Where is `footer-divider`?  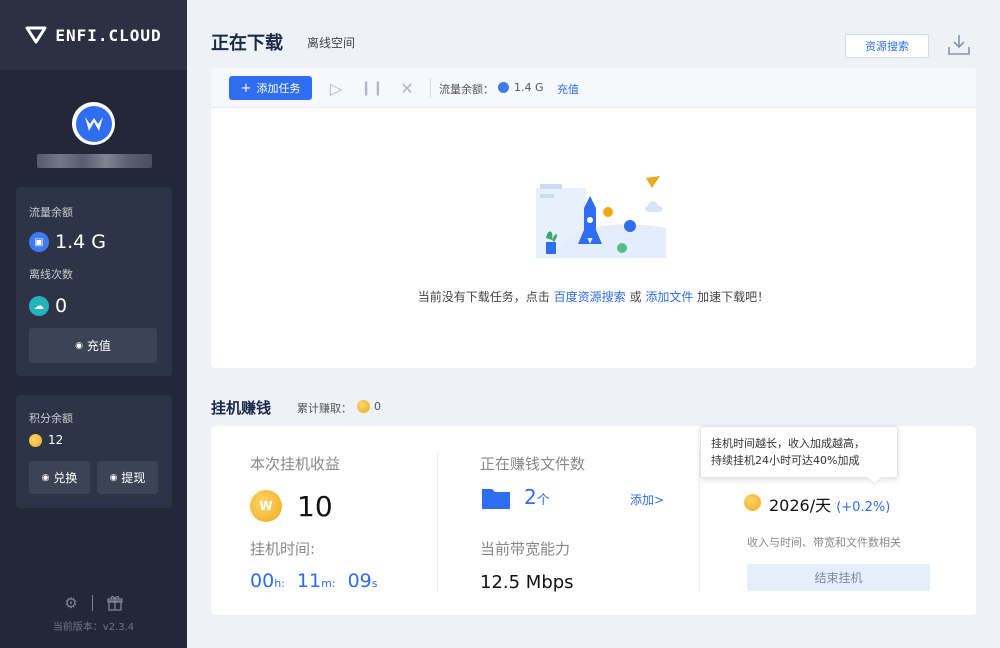 footer-divider is located at coordinates (92, 603).